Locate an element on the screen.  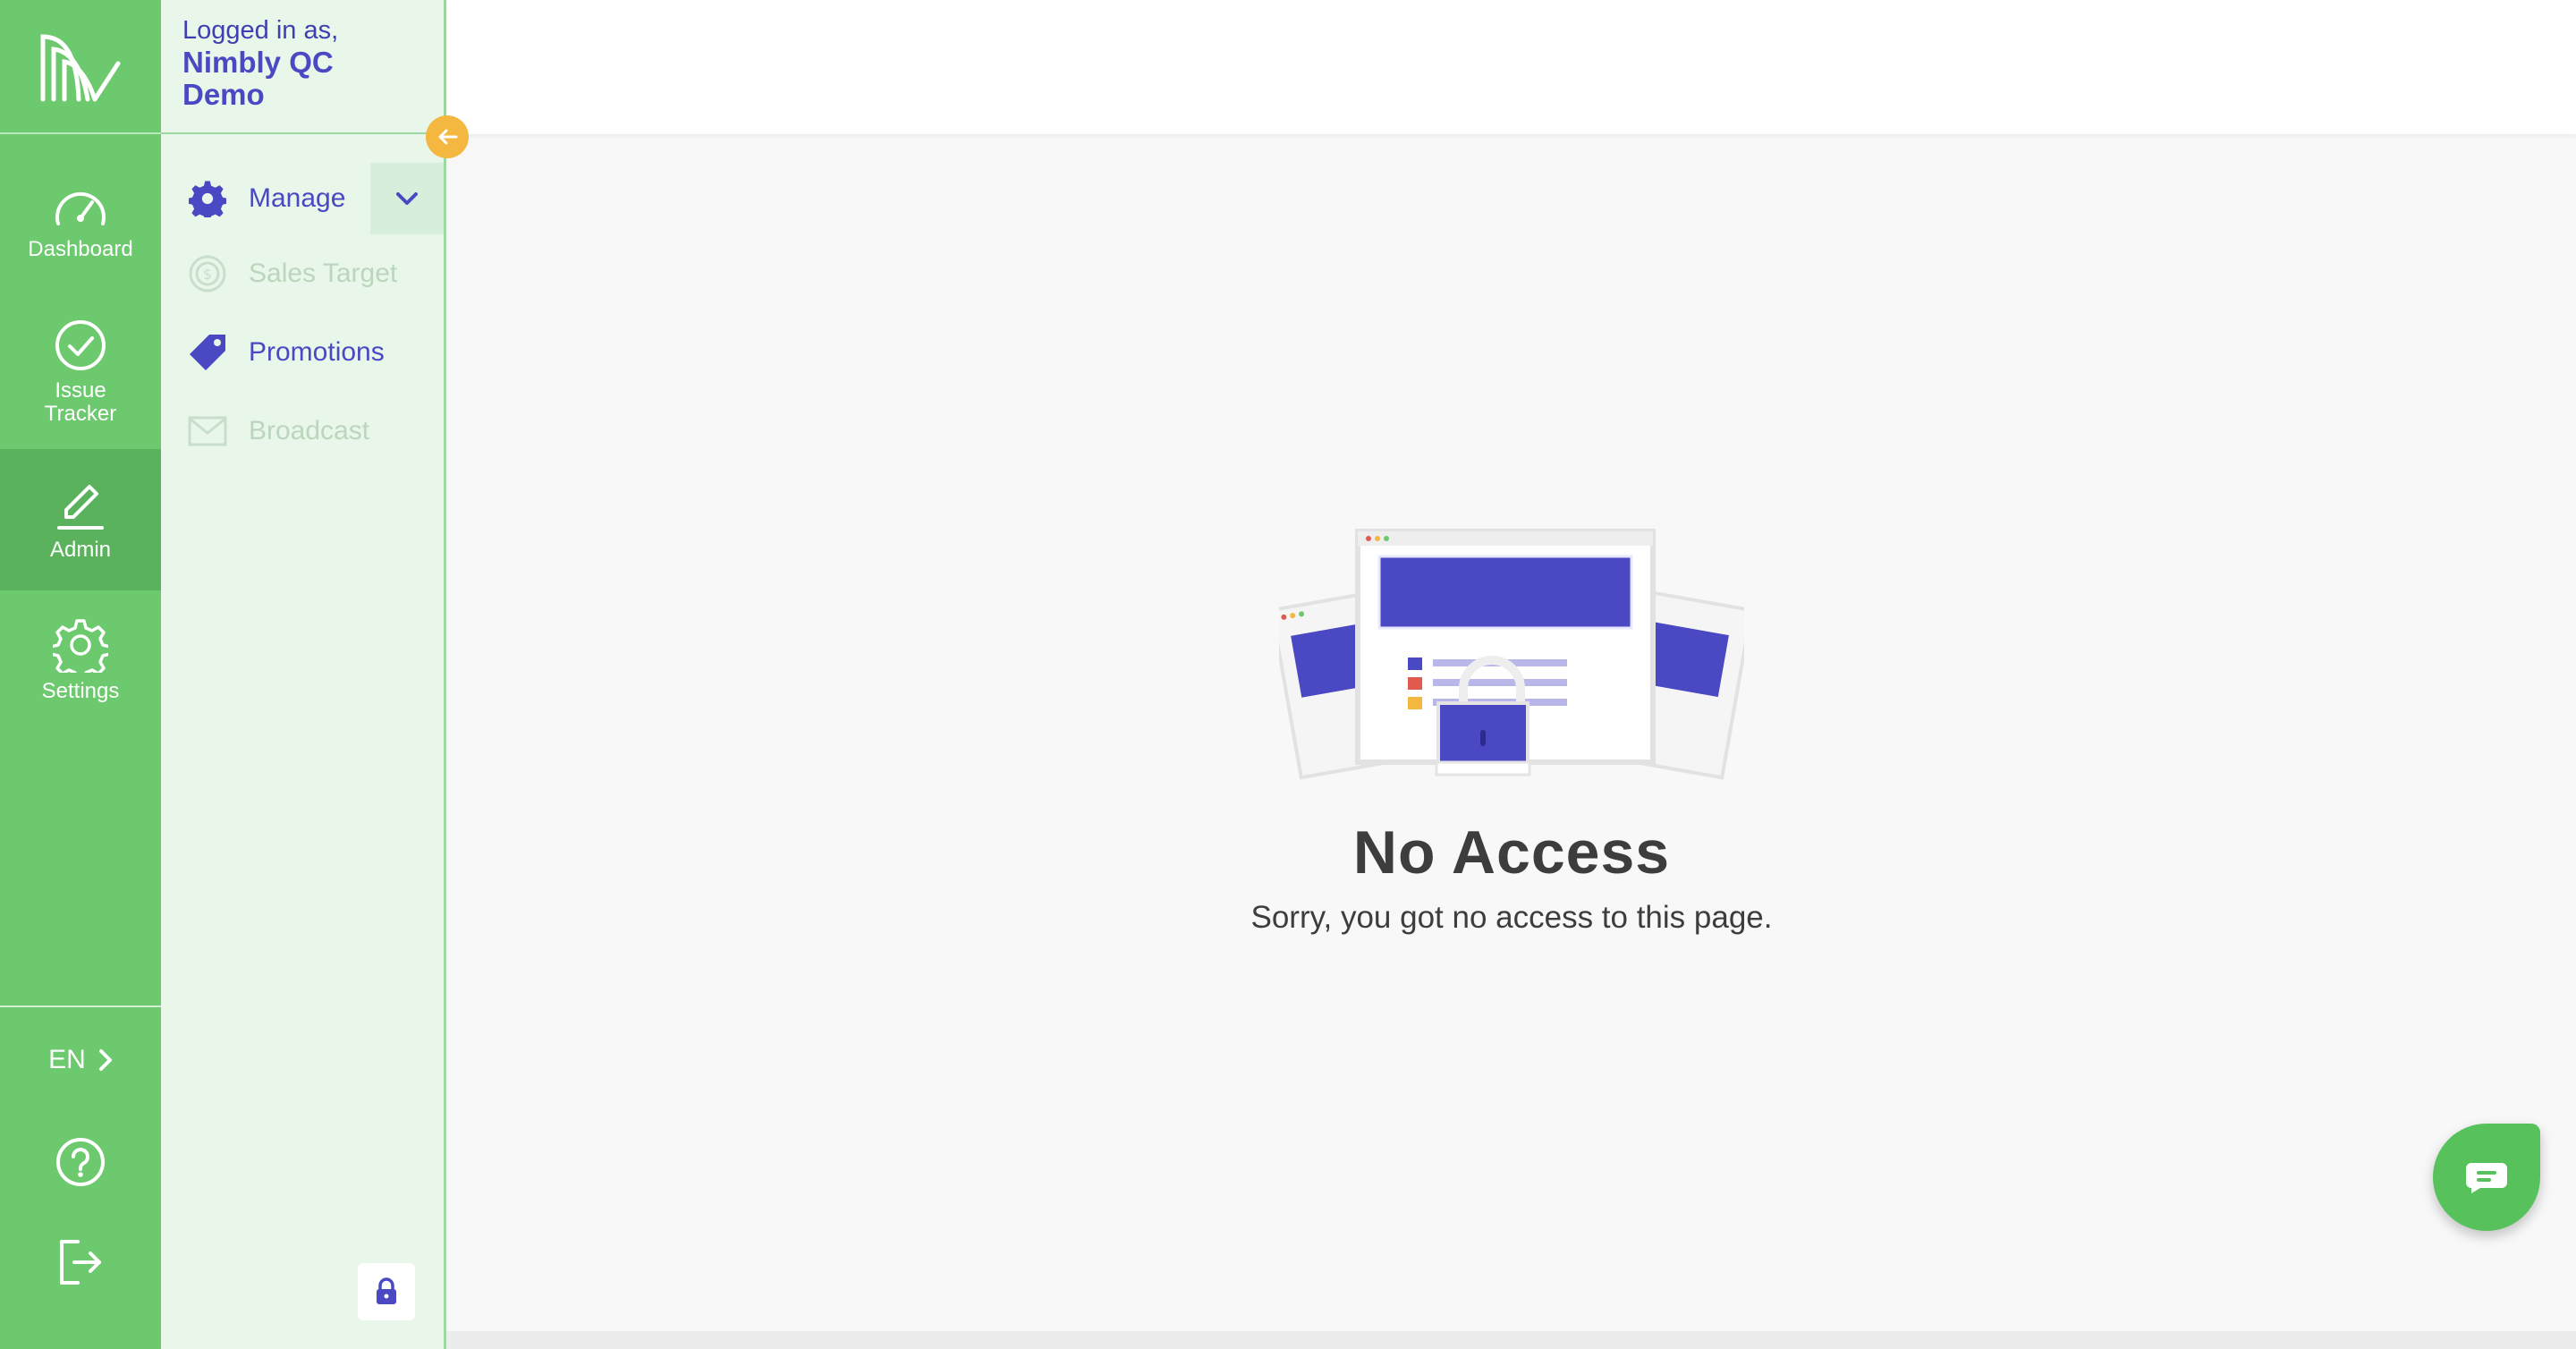
logout-icon is located at coordinates (80, 1262).